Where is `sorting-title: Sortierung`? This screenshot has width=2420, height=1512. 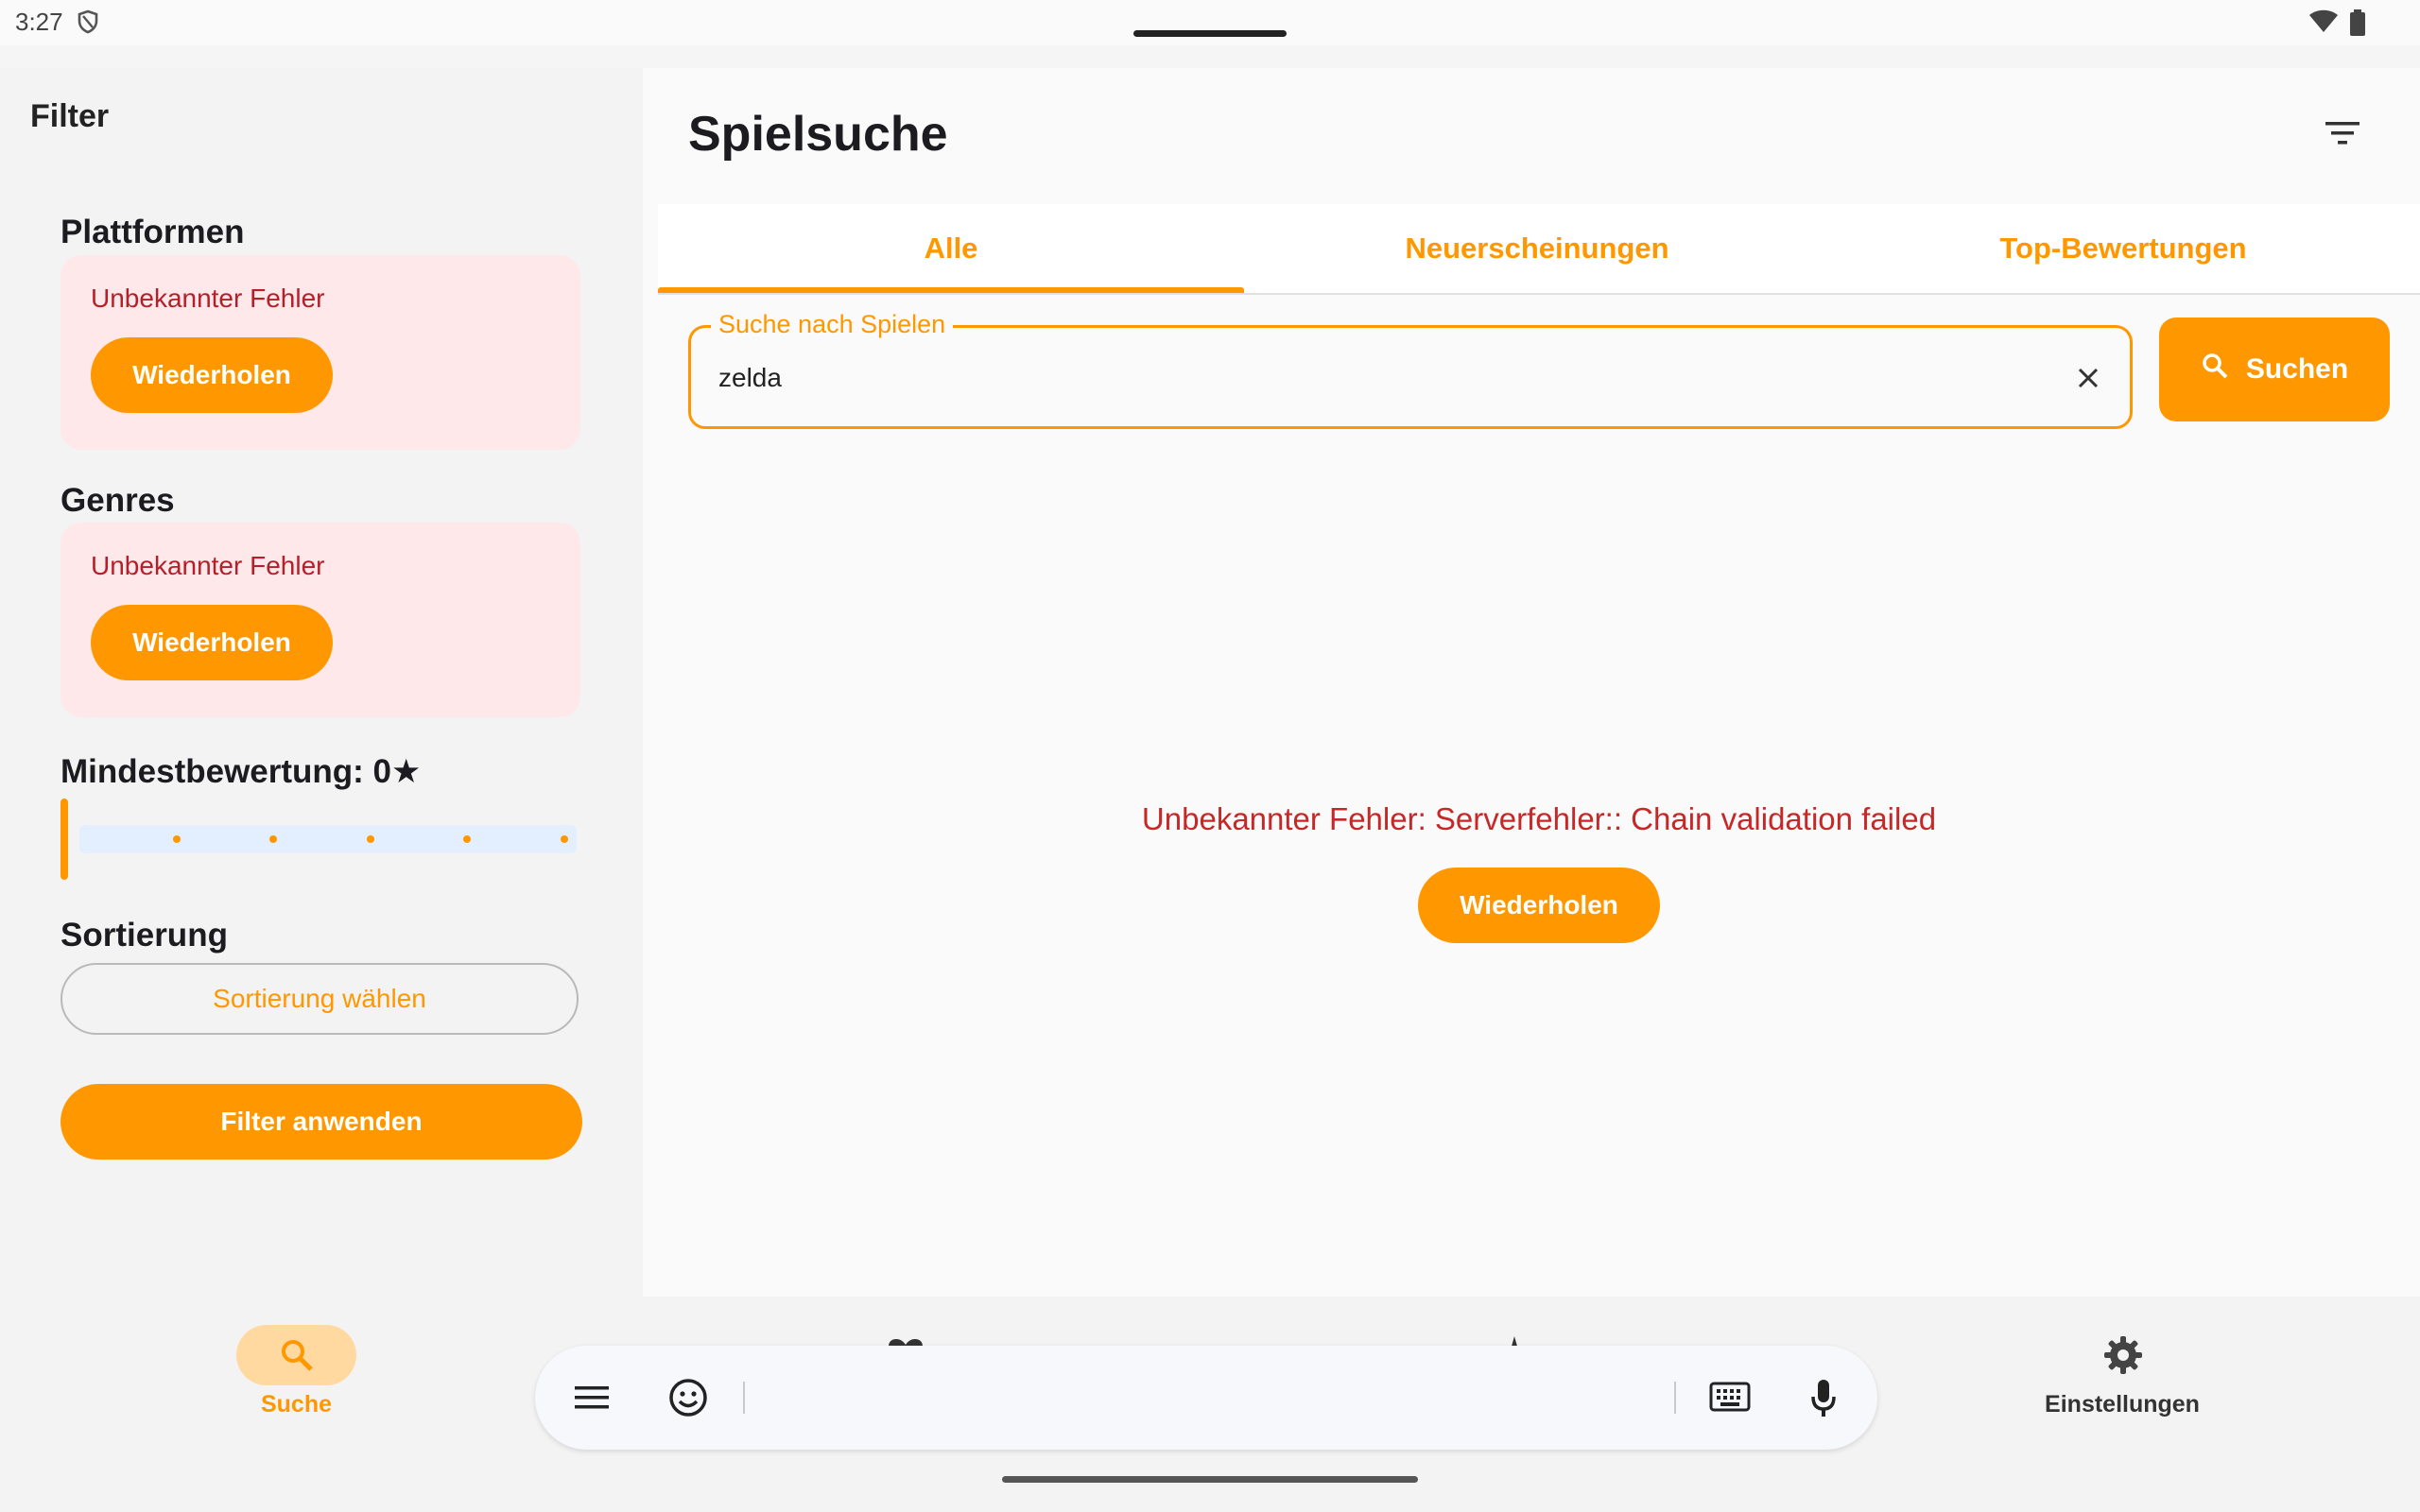 sorting-title: Sortierung is located at coordinates (144, 935).